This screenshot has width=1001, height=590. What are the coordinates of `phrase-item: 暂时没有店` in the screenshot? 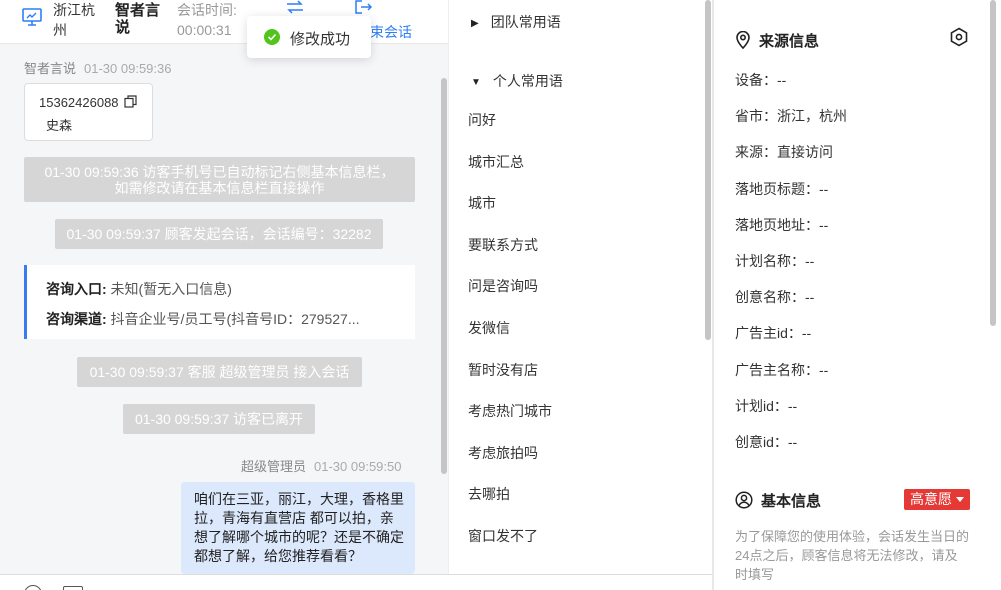 It's located at (583, 371).